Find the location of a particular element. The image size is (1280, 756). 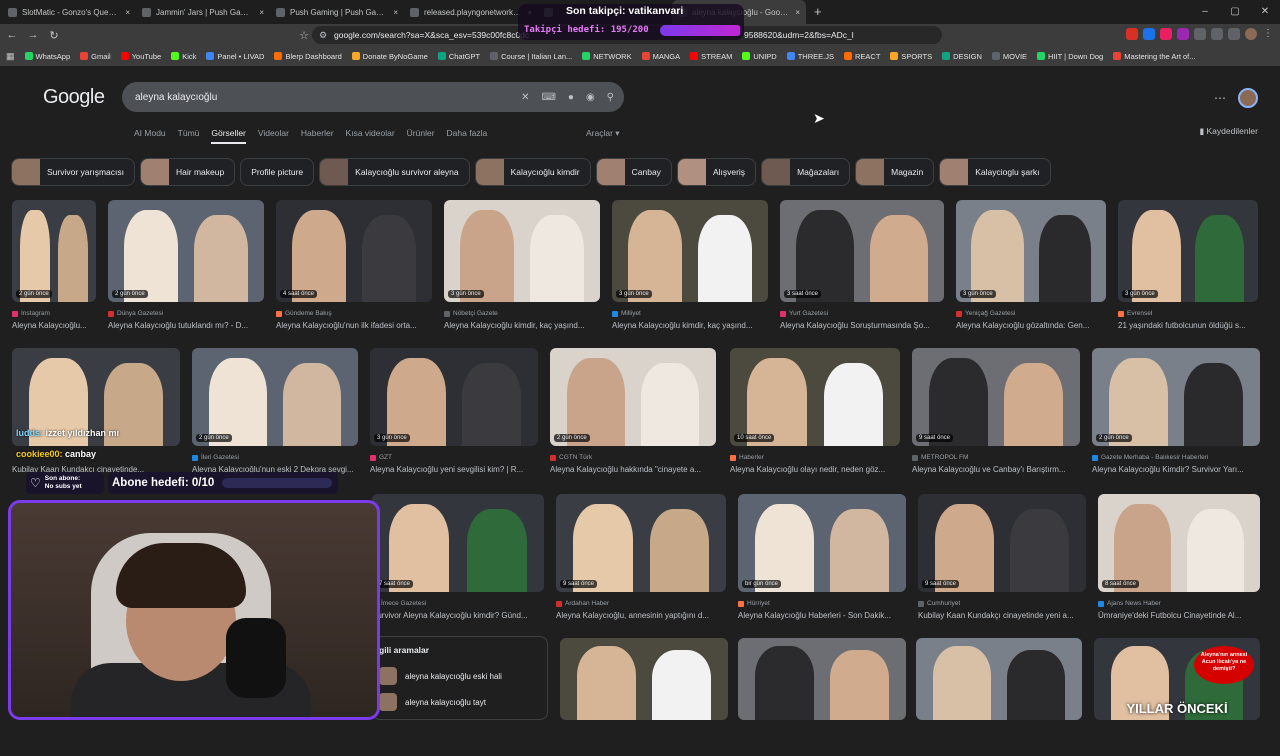

bookmark-item: Panel • LIVAD is located at coordinates (235, 56).